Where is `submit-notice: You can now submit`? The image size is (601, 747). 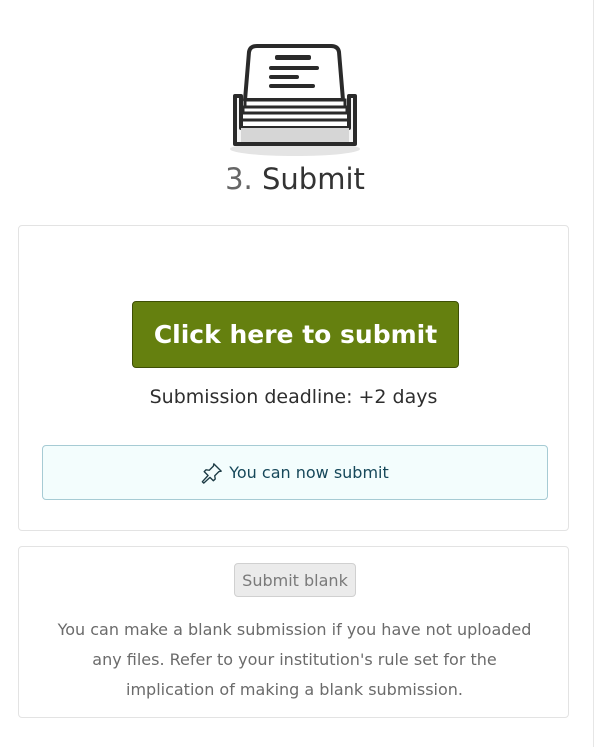
submit-notice: You can now submit is located at coordinates (295, 472).